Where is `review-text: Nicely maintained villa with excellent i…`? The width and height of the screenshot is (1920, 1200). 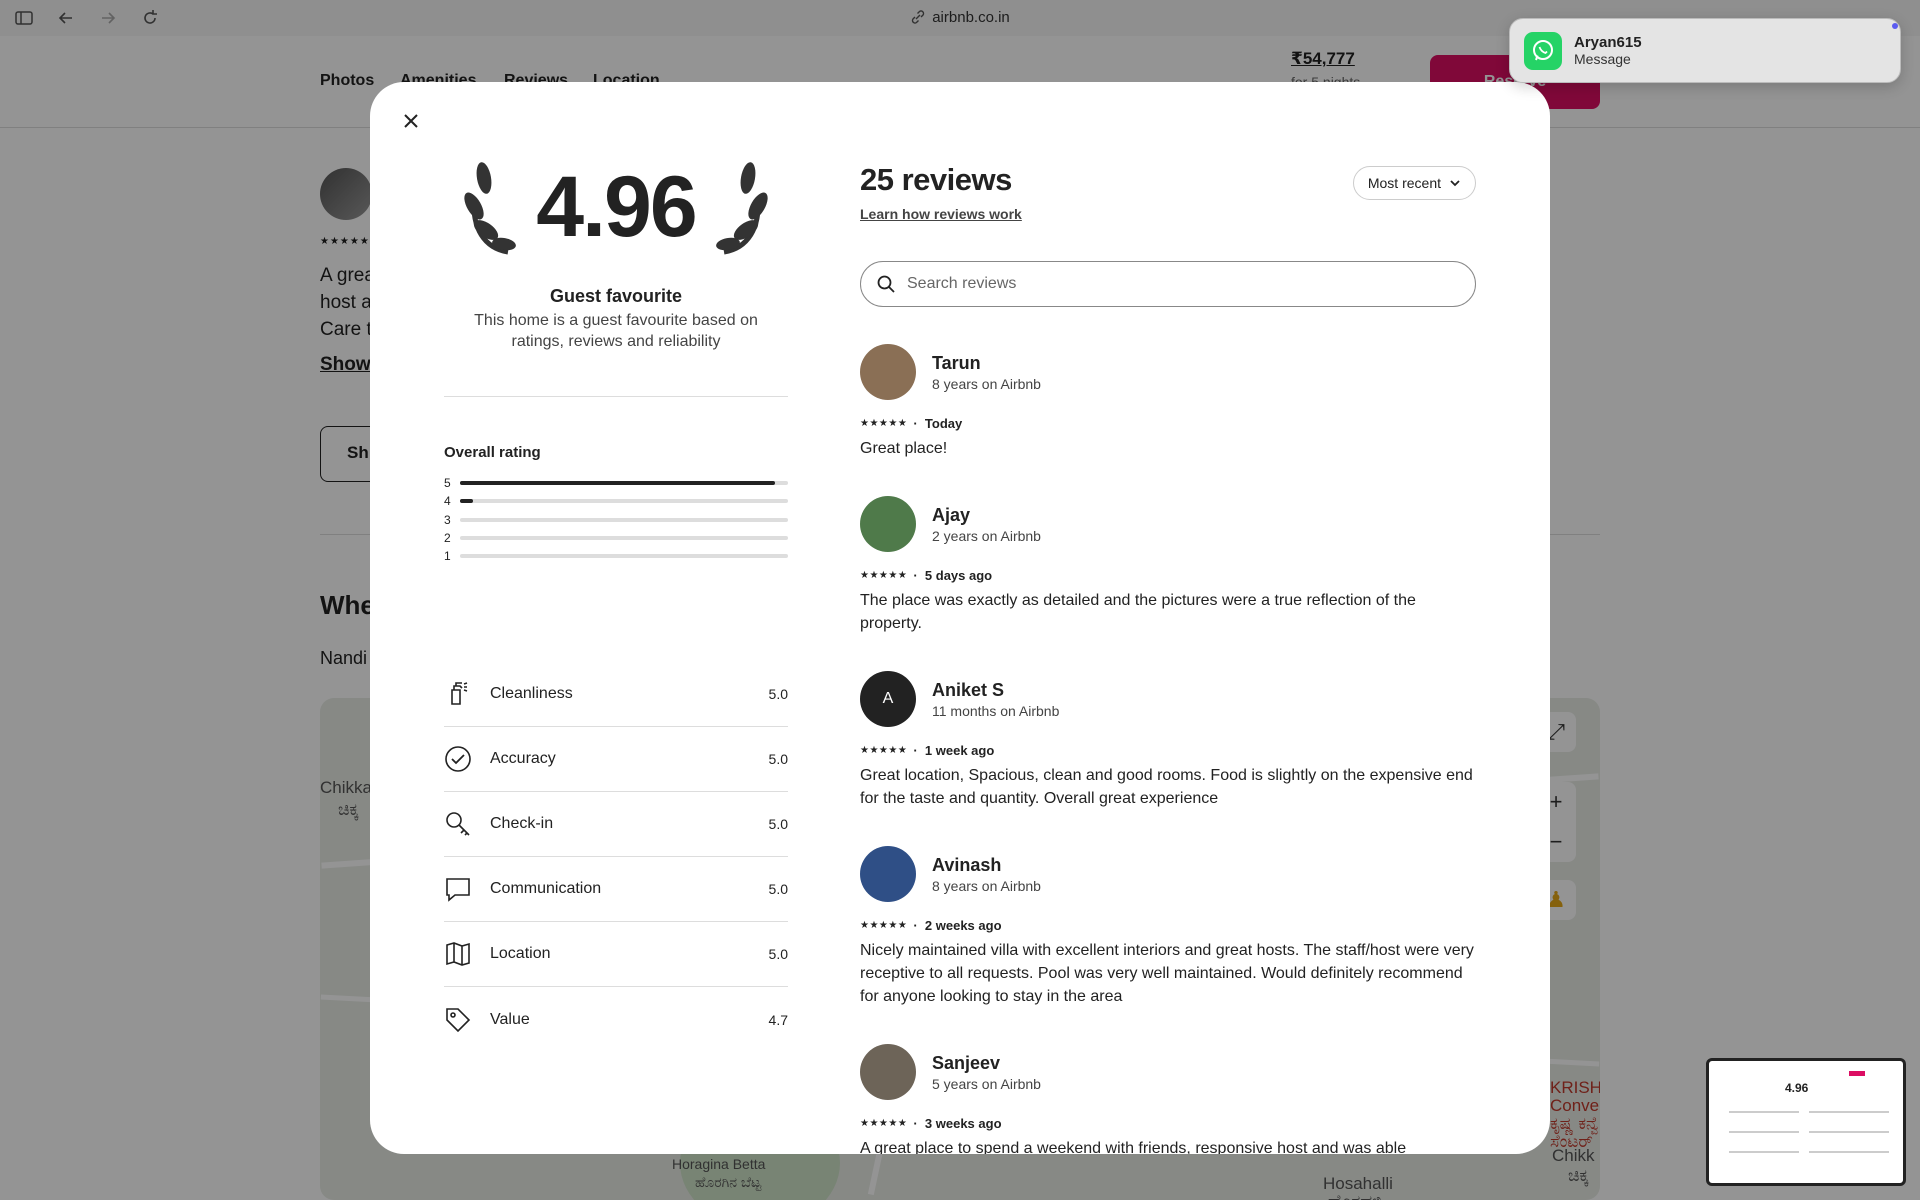
review-text: Nicely maintained villa with excellent i… is located at coordinates (1167, 973).